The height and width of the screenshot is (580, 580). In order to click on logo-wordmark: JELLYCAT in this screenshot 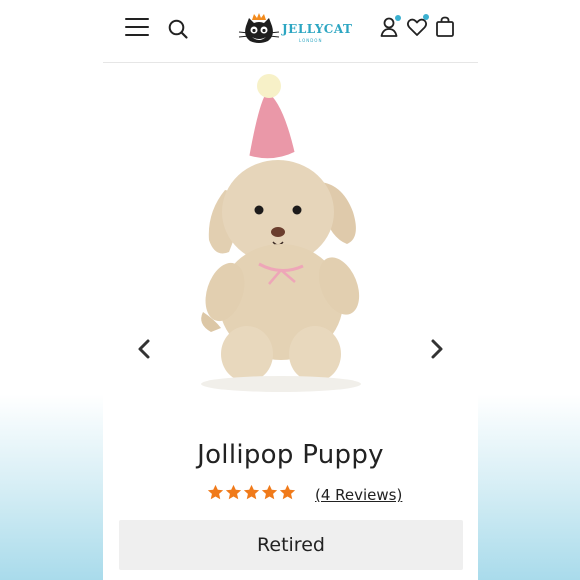, I will do `click(317, 29)`.